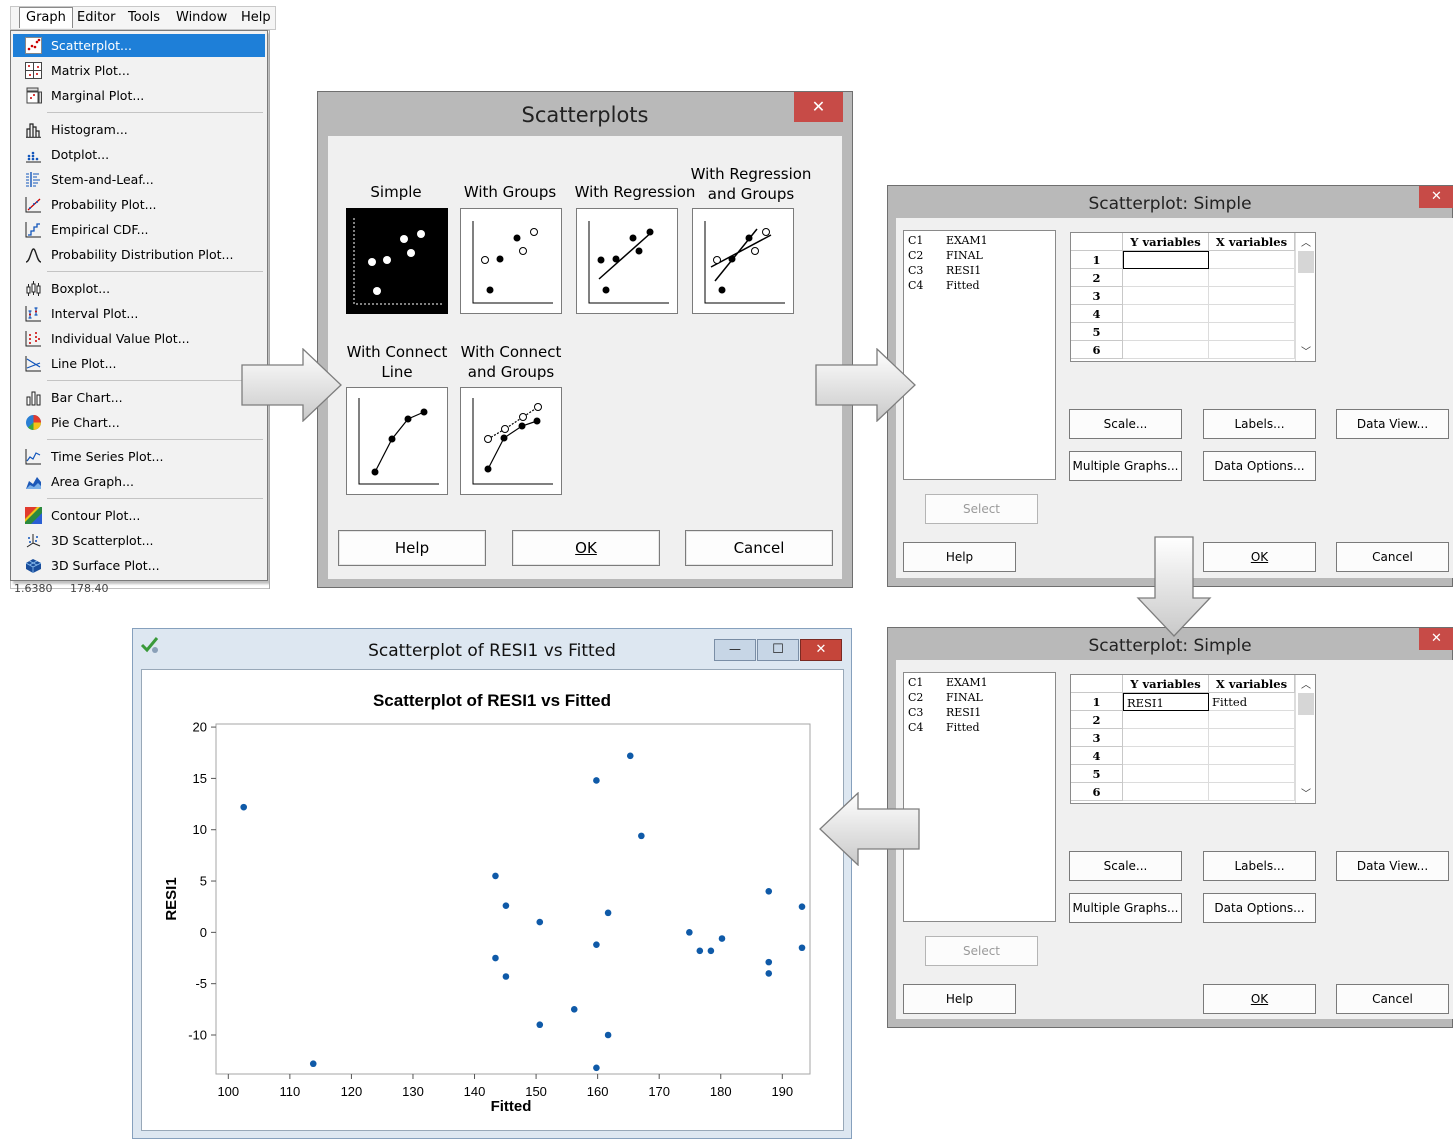  I want to click on option-with-connect-and-groups, so click(511, 441).